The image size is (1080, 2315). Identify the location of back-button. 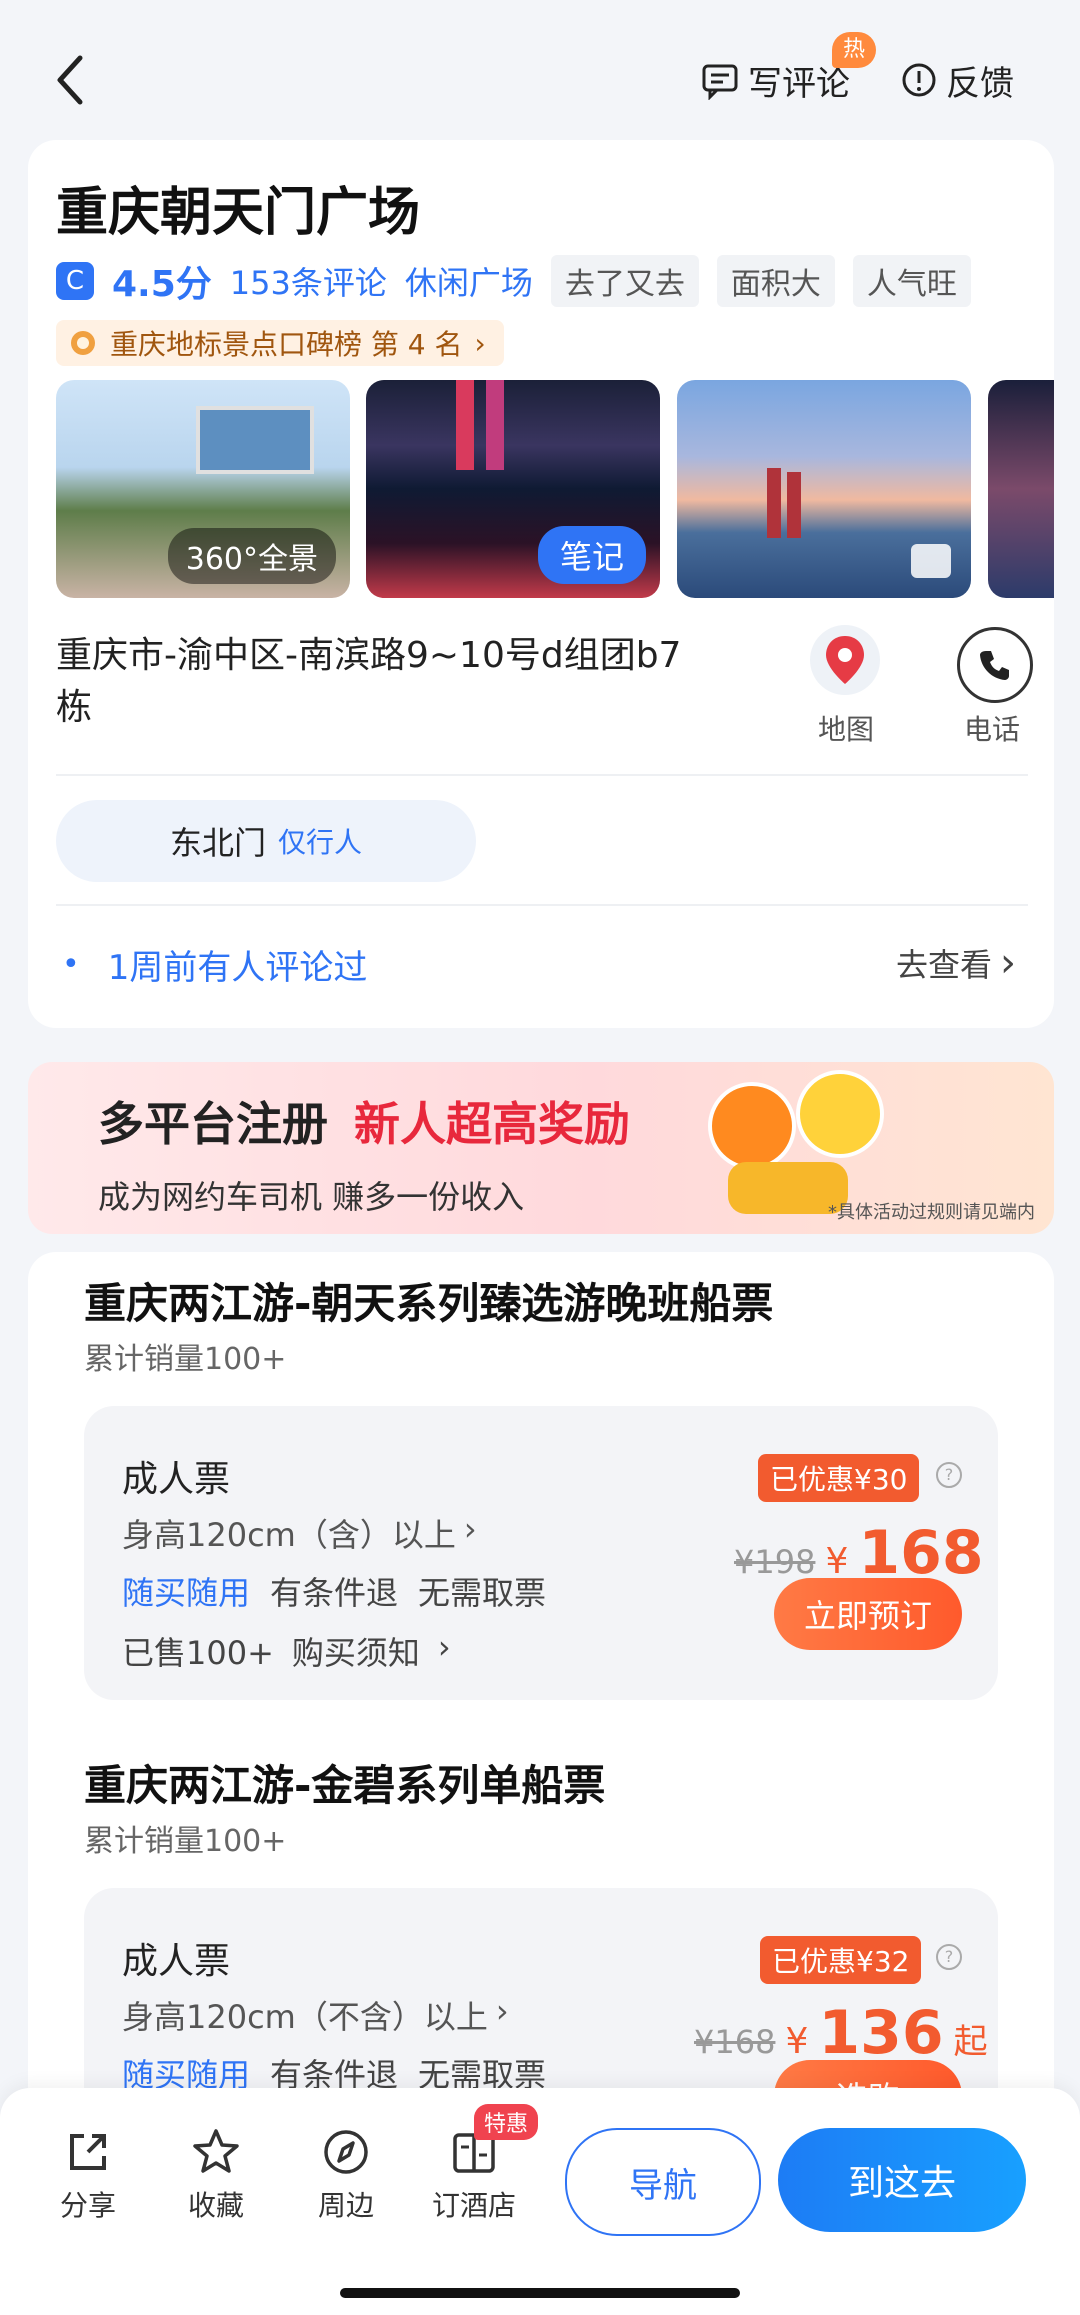
(70, 80).